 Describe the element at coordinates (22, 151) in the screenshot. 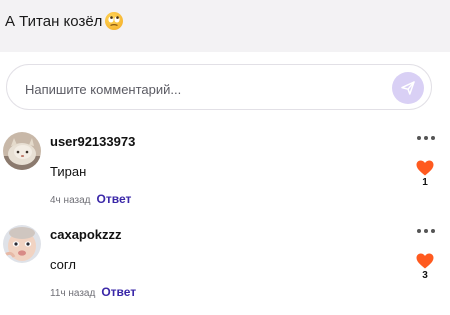

I see `cat-avatar` at that location.